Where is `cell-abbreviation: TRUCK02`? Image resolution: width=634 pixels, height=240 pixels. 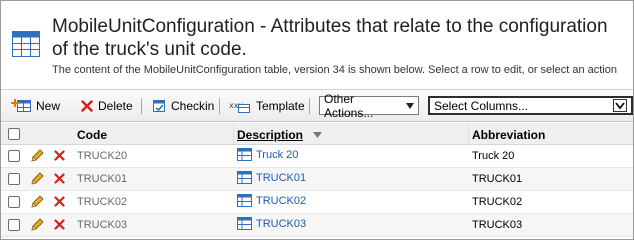
cell-abbreviation: TRUCK02 is located at coordinates (497, 202).